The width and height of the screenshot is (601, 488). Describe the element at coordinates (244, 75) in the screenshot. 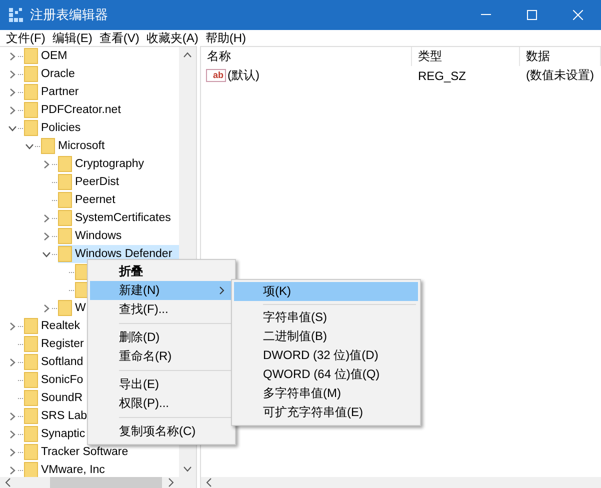

I see `value-name: (默认)` at that location.